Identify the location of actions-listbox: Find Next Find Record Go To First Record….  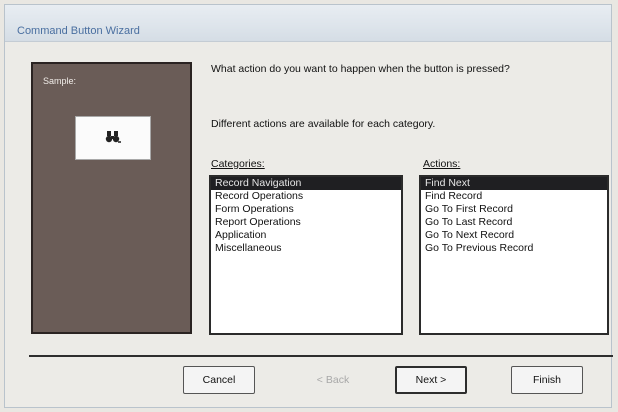
(514, 255).